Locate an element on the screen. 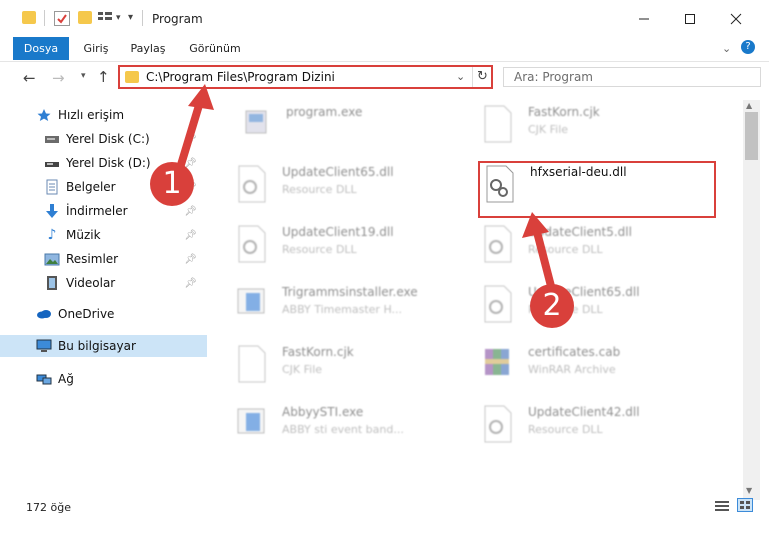 This screenshot has width=769, height=537. callout-two: 2 is located at coordinates (552, 306).